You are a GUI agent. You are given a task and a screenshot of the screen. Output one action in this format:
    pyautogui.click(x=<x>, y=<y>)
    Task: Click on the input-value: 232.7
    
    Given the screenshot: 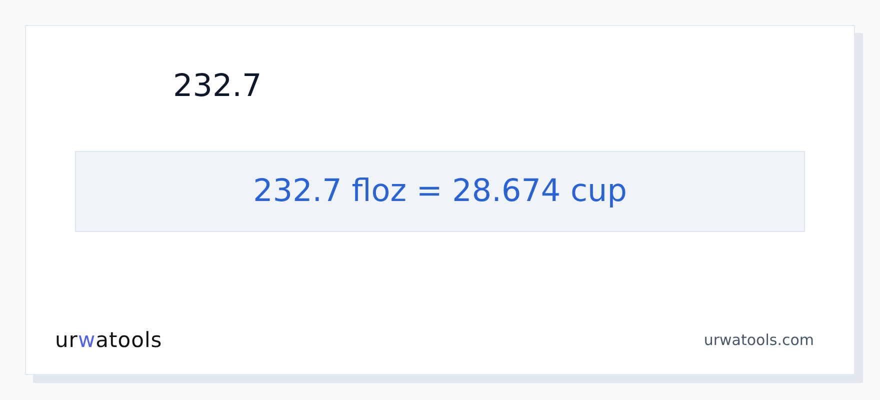 What is the action you would take?
    pyautogui.click(x=217, y=86)
    